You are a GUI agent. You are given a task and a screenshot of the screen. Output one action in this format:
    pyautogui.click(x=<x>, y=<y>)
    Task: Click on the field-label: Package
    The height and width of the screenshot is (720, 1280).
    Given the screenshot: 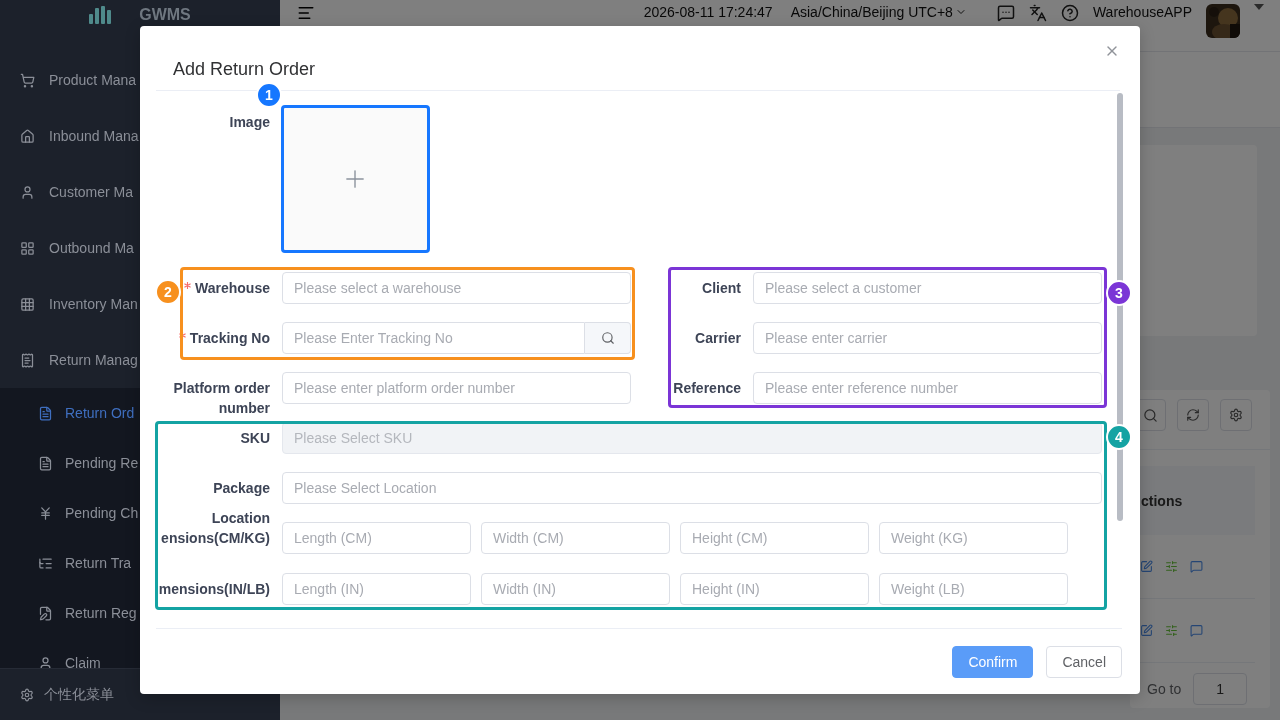 What is the action you would take?
    pyautogui.click(x=241, y=488)
    